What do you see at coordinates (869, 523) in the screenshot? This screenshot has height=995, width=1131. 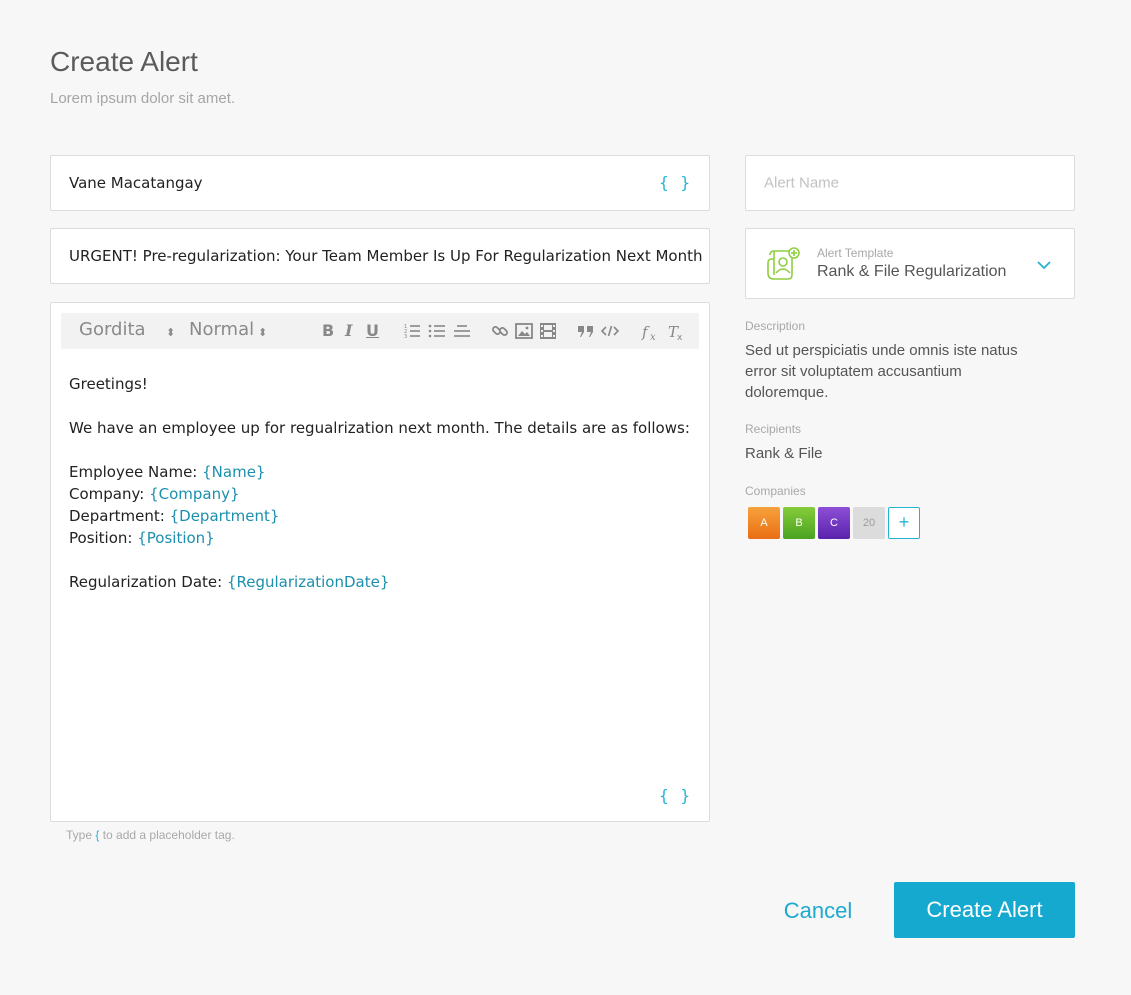 I see `more-companies-count: 20` at bounding box center [869, 523].